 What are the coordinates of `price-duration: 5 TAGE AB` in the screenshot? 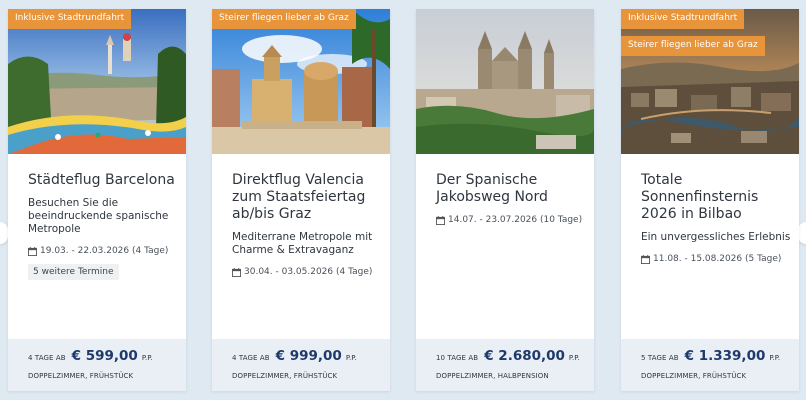 It's located at (660, 358).